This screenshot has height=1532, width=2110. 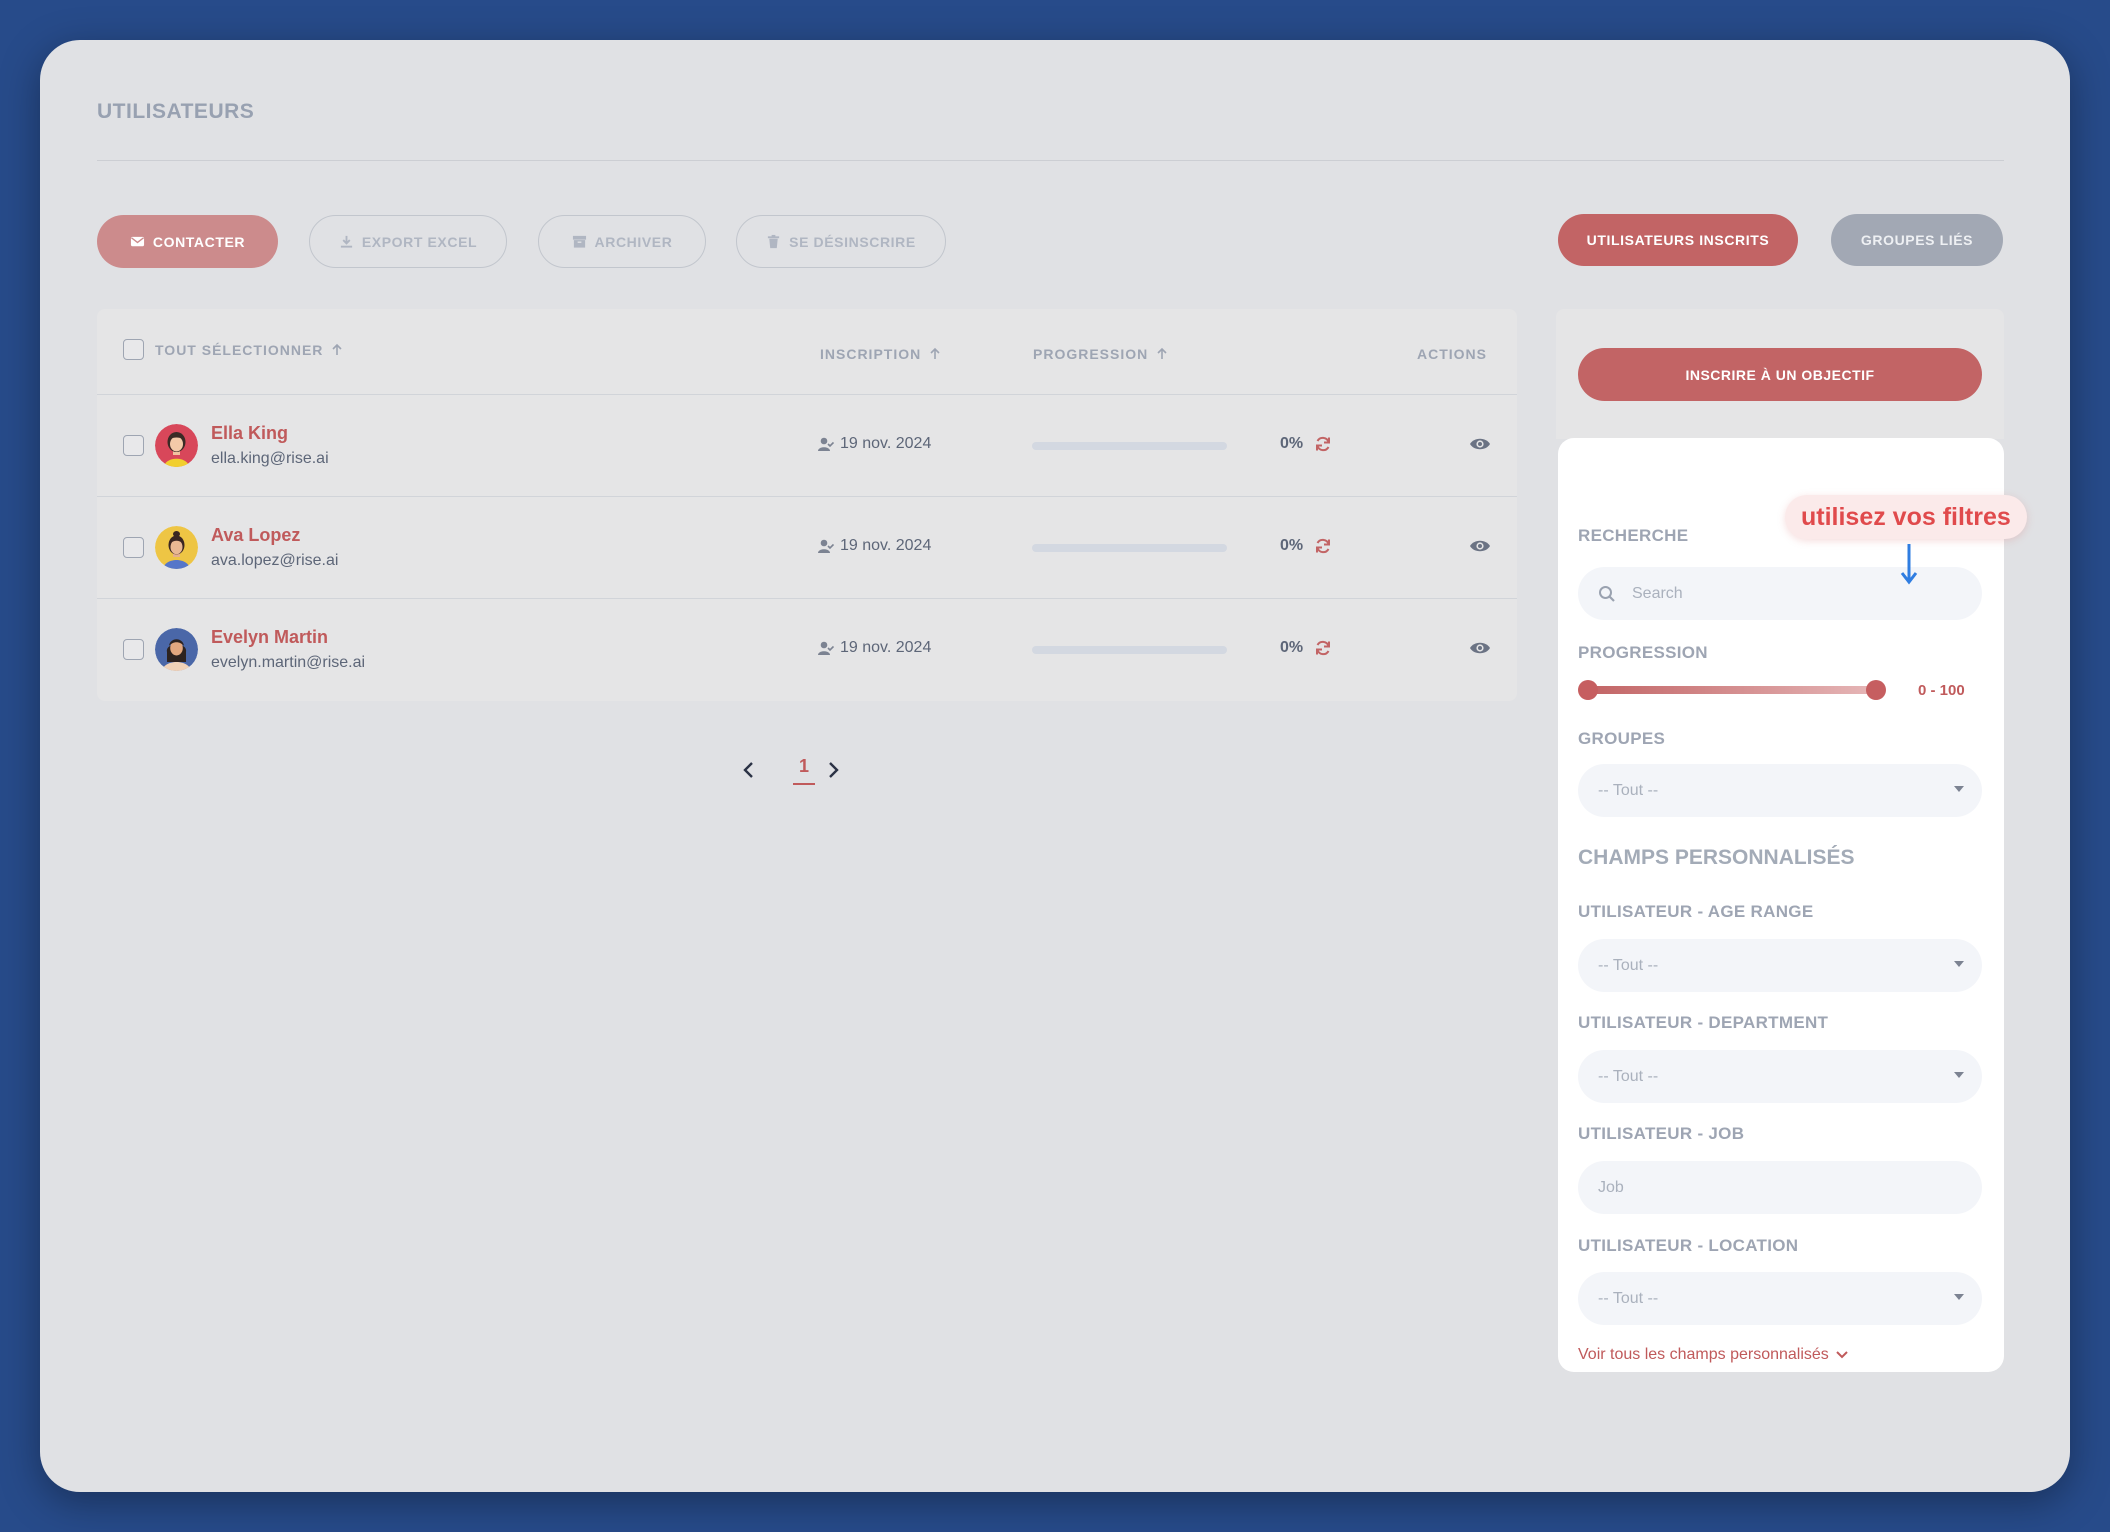 What do you see at coordinates (1906, 517) in the screenshot?
I see `filters-hint-callout: utilisez vos filtres` at bounding box center [1906, 517].